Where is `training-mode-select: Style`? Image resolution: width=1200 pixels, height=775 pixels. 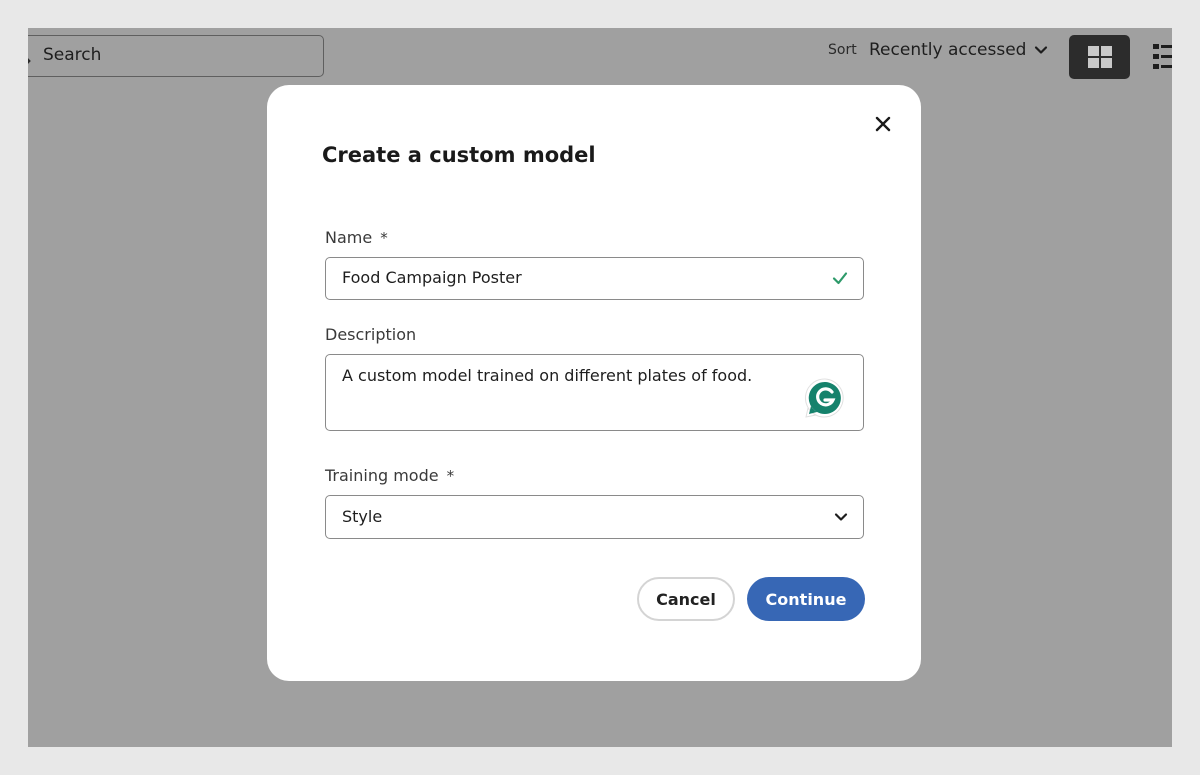
training-mode-select: Style is located at coordinates (594, 517).